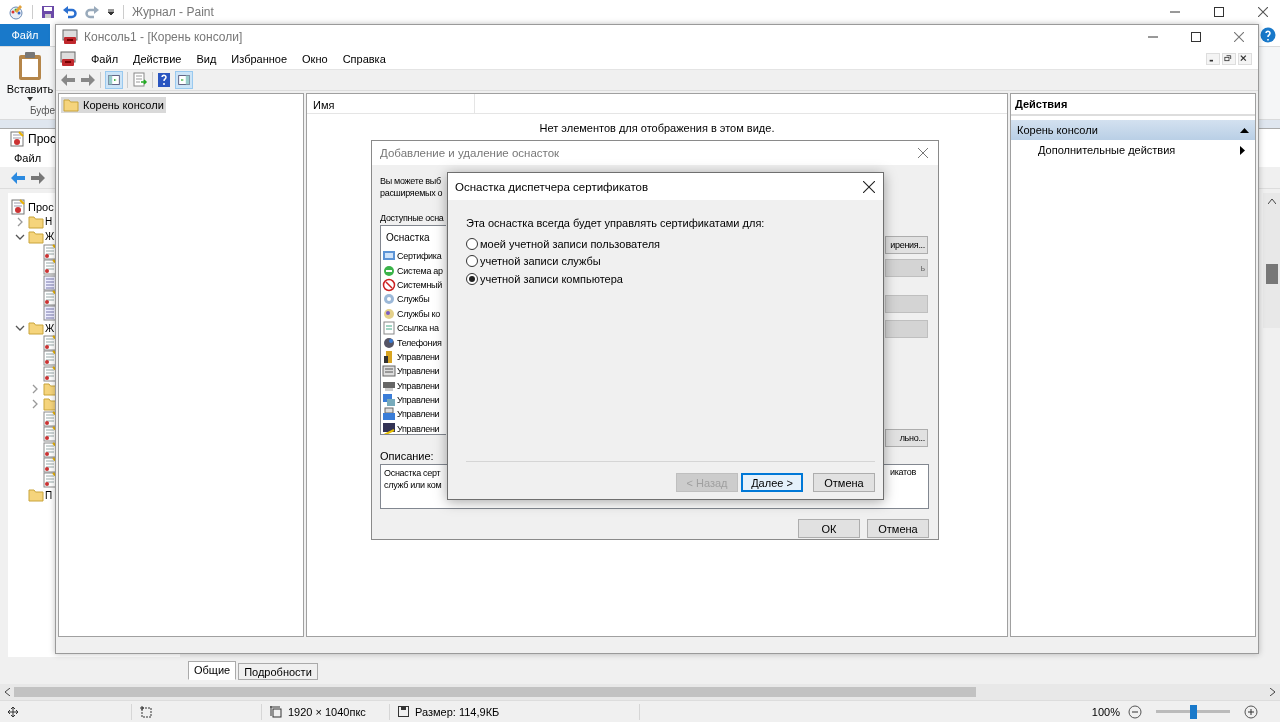 The image size is (1280, 722). I want to click on tab: Подробности, so click(278, 671).